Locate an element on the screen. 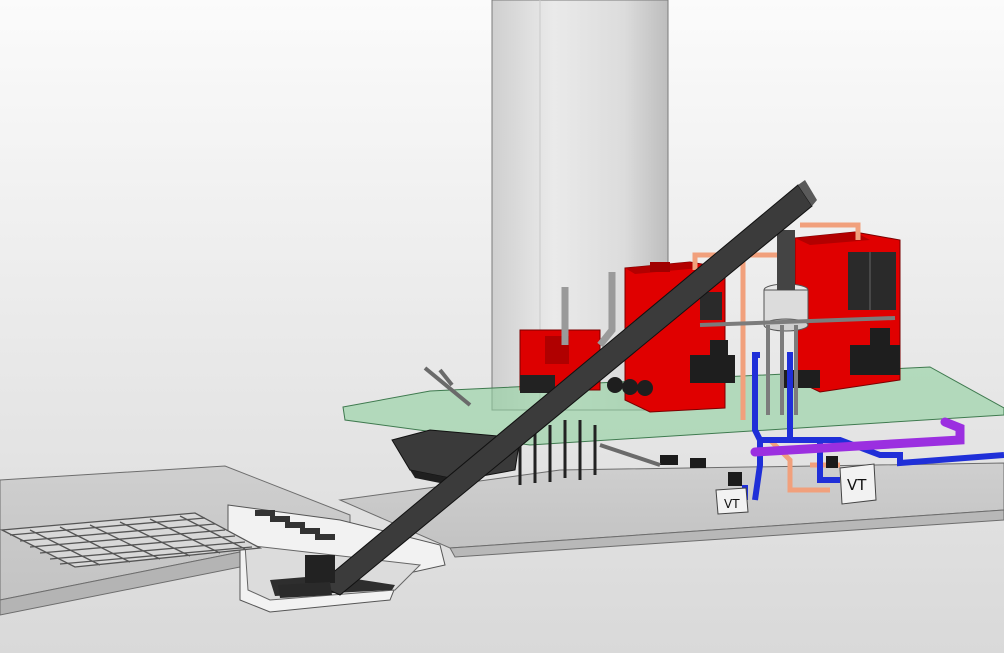 The height and width of the screenshot is (653, 1004). vt-box-left: VT is located at coordinates (732, 501).